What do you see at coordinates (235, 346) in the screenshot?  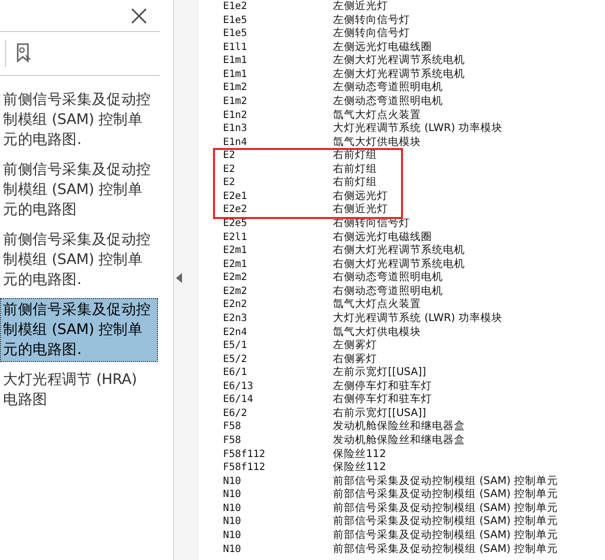 I see `component-code: E5/1` at bounding box center [235, 346].